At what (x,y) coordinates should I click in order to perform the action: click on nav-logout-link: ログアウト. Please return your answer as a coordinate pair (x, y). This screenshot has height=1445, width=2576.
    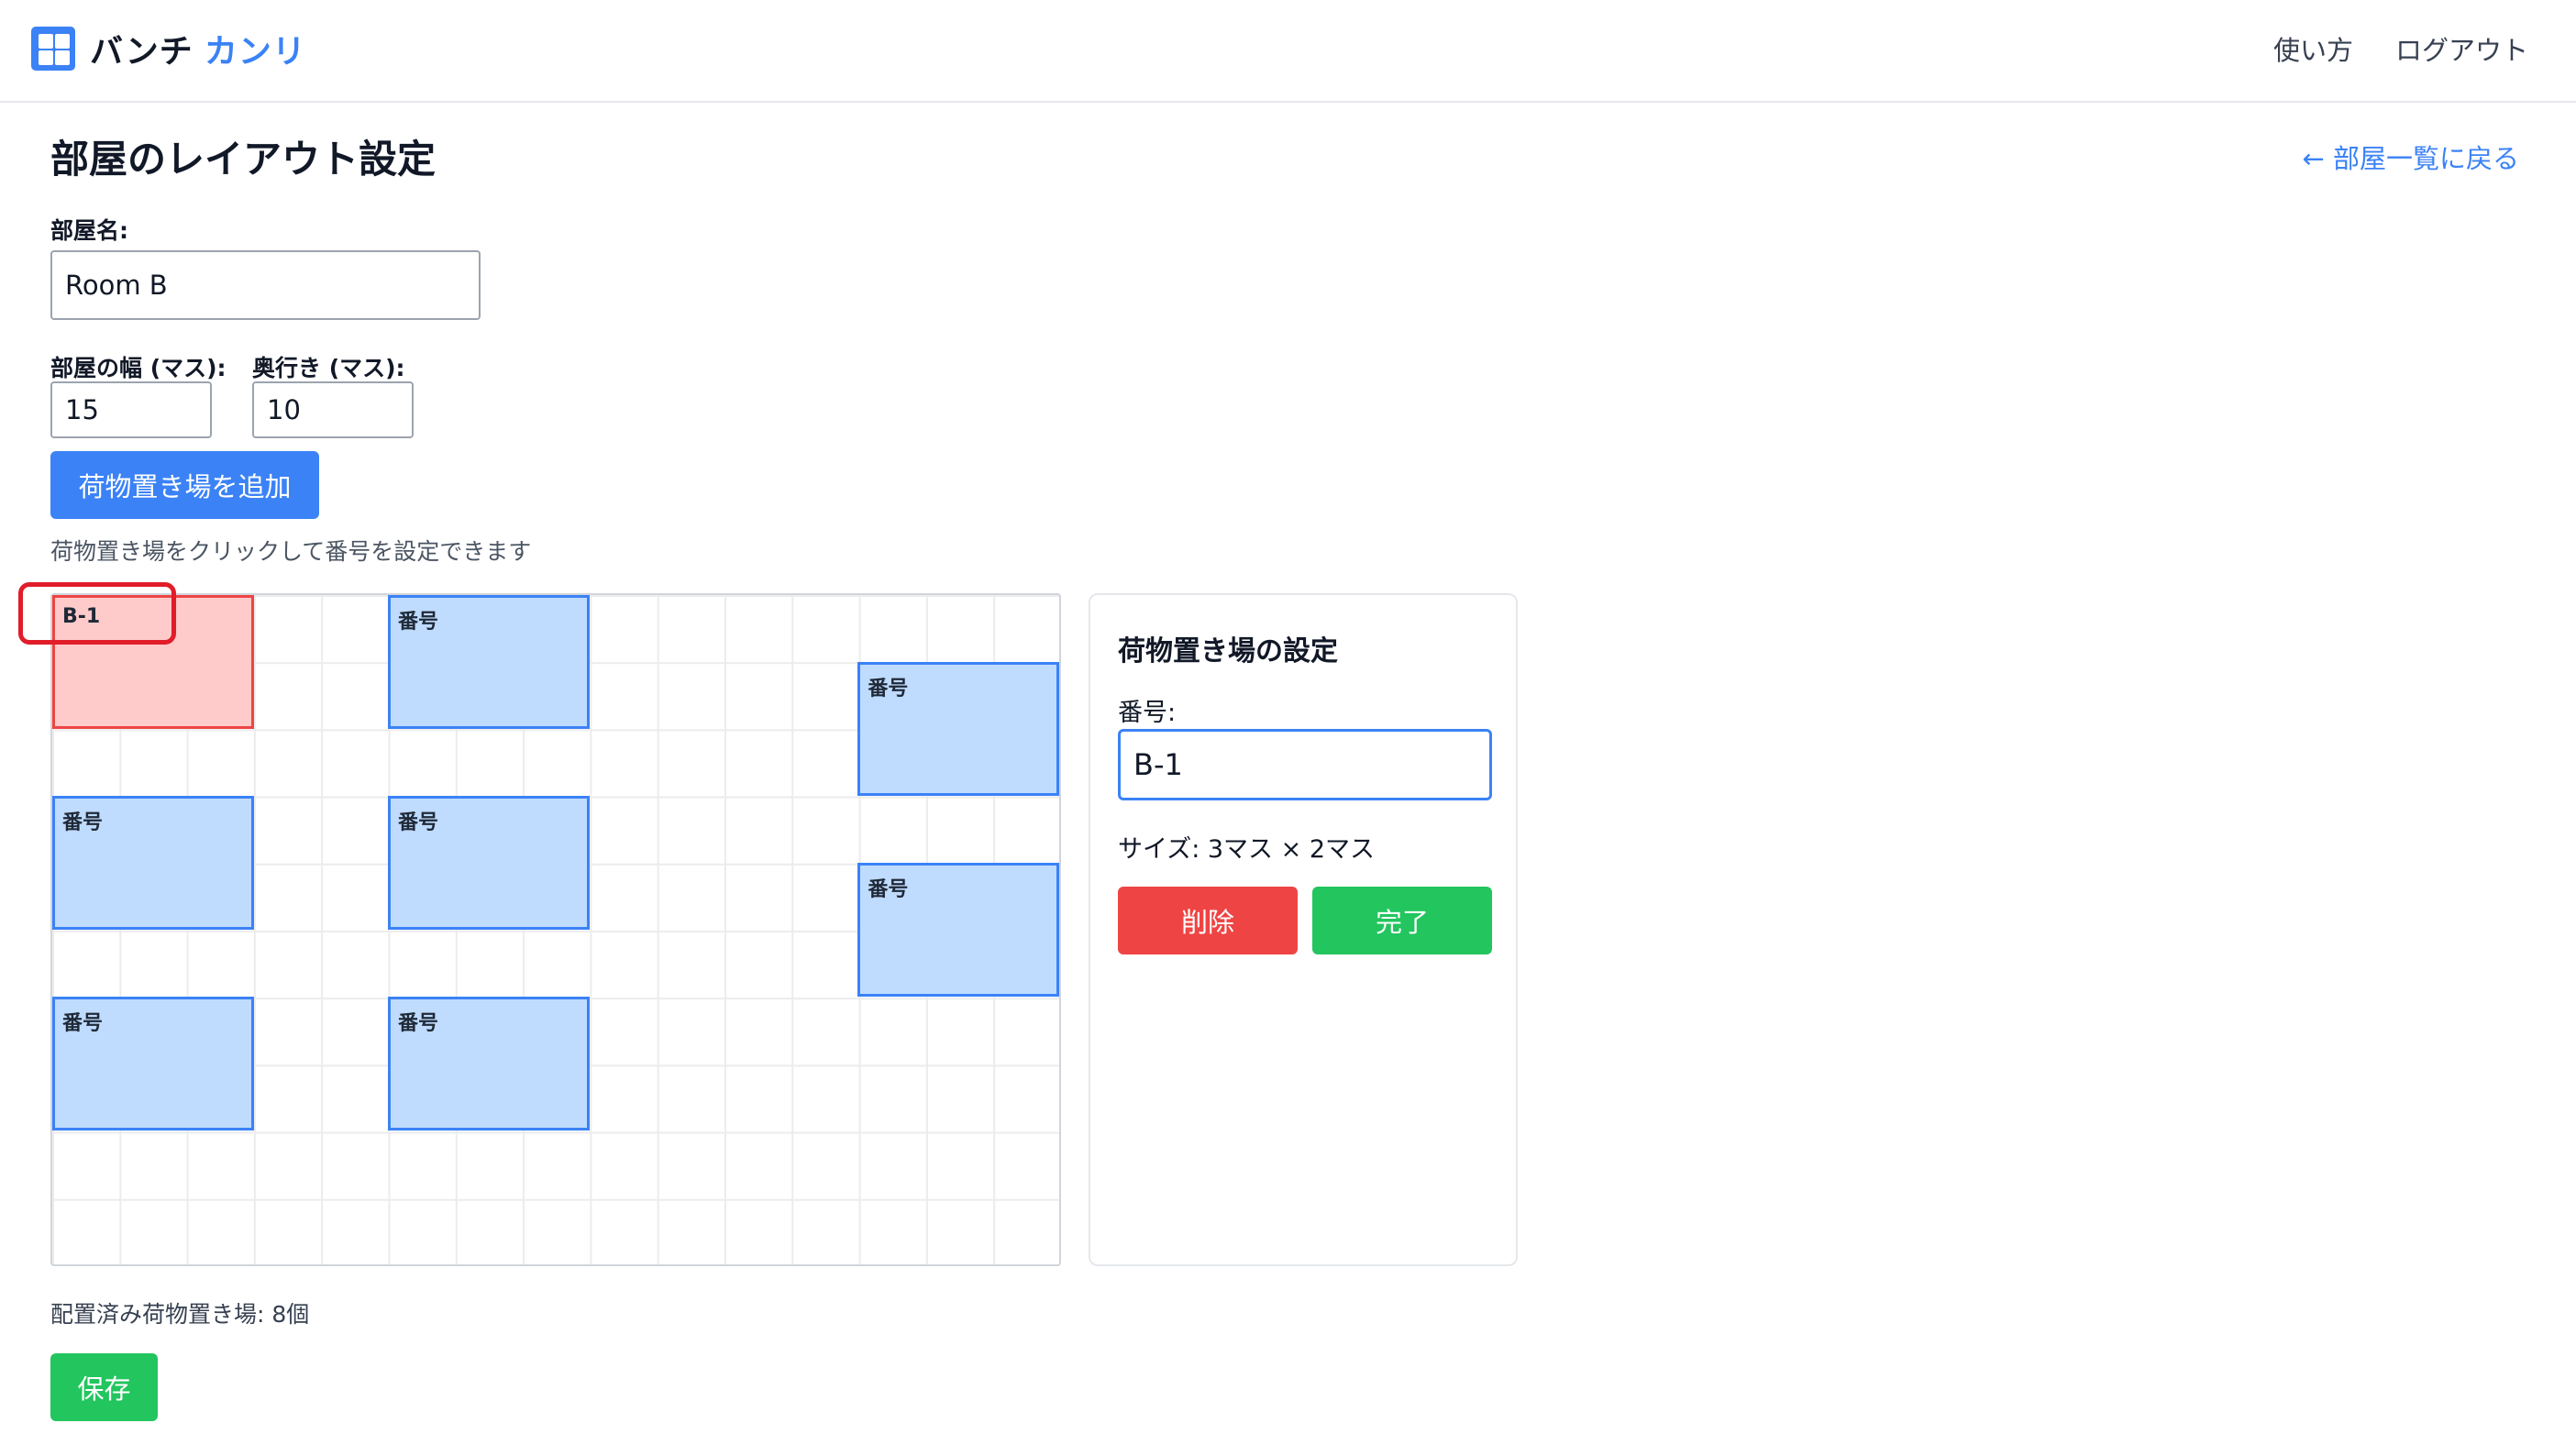
    Looking at the image, I should click on (2461, 49).